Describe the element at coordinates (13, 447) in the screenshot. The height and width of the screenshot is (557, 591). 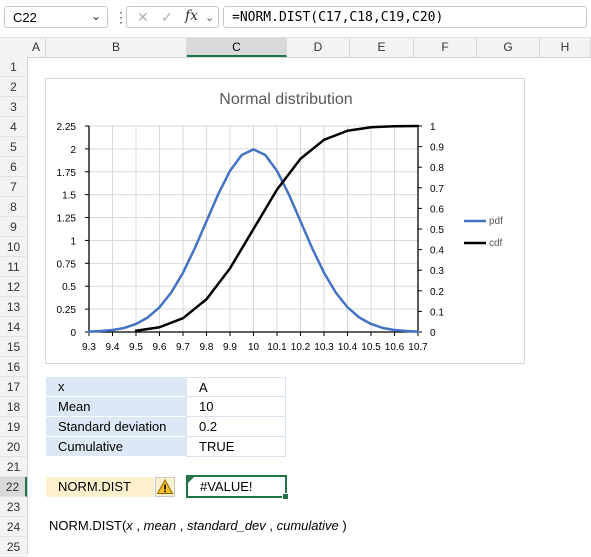
I see `row-header: 20` at that location.